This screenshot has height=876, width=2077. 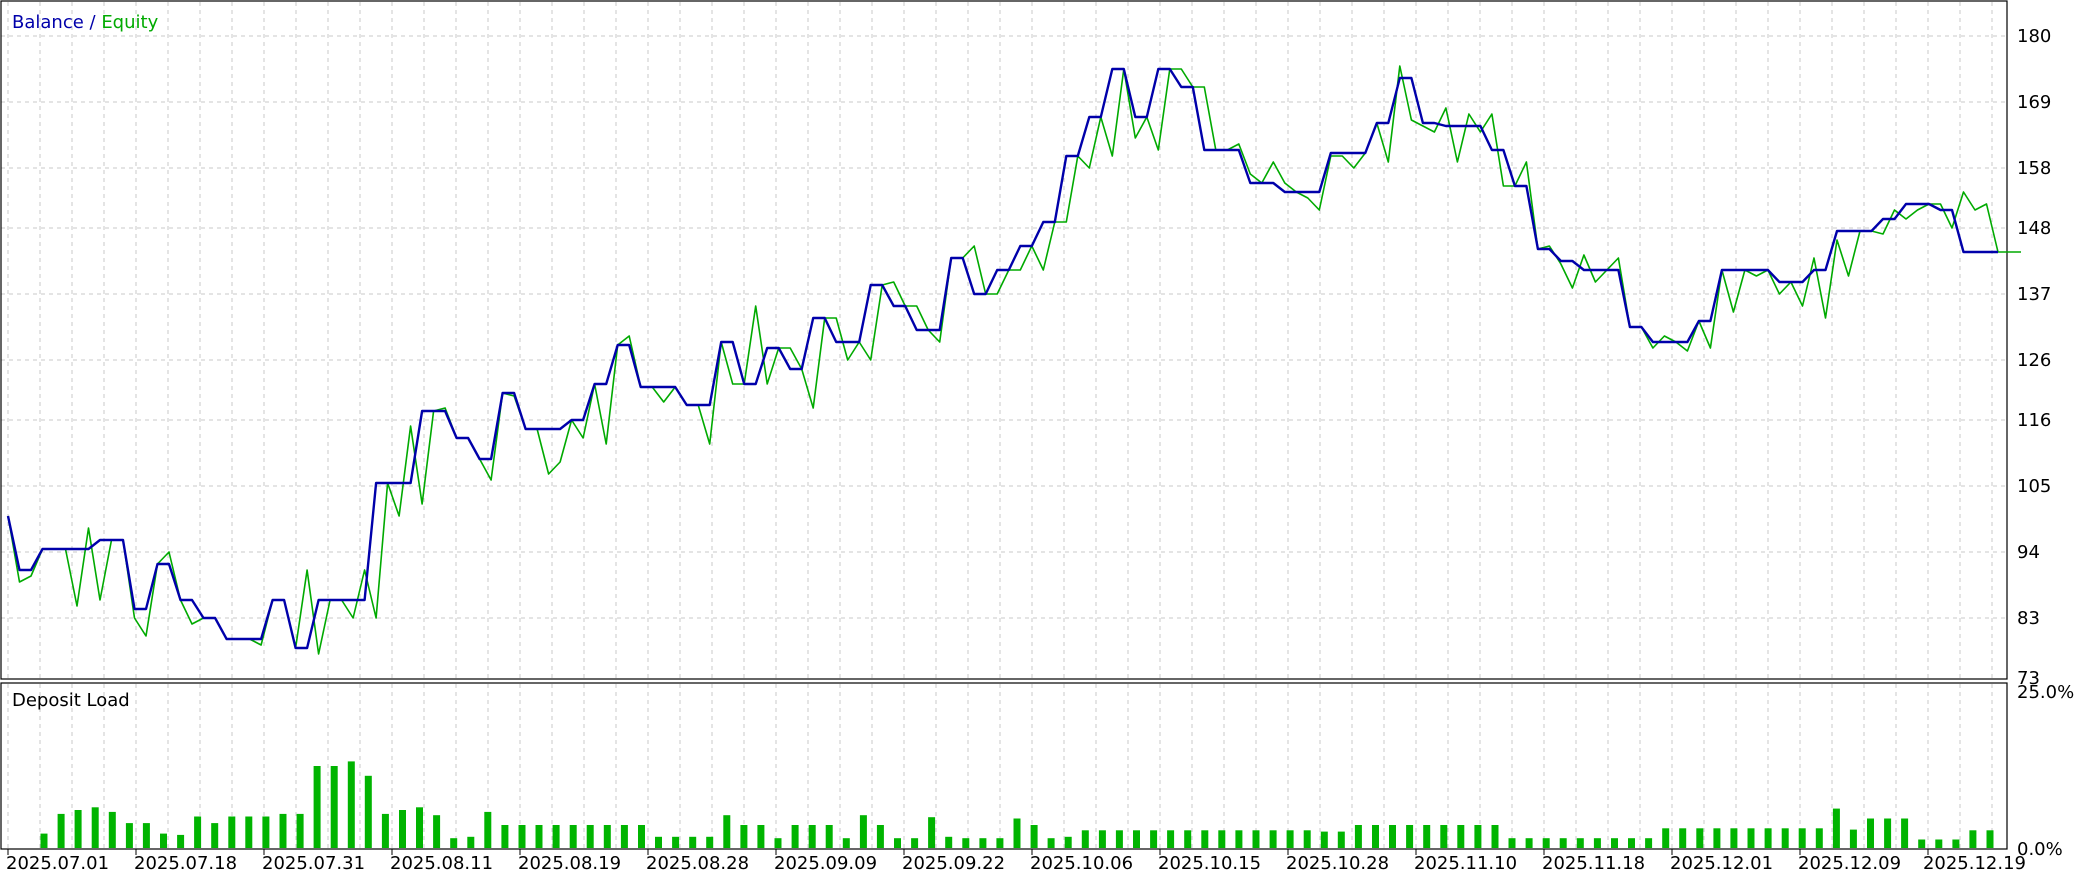 I want to click on x-tick-label: 2025.09.22, so click(x=953, y=862).